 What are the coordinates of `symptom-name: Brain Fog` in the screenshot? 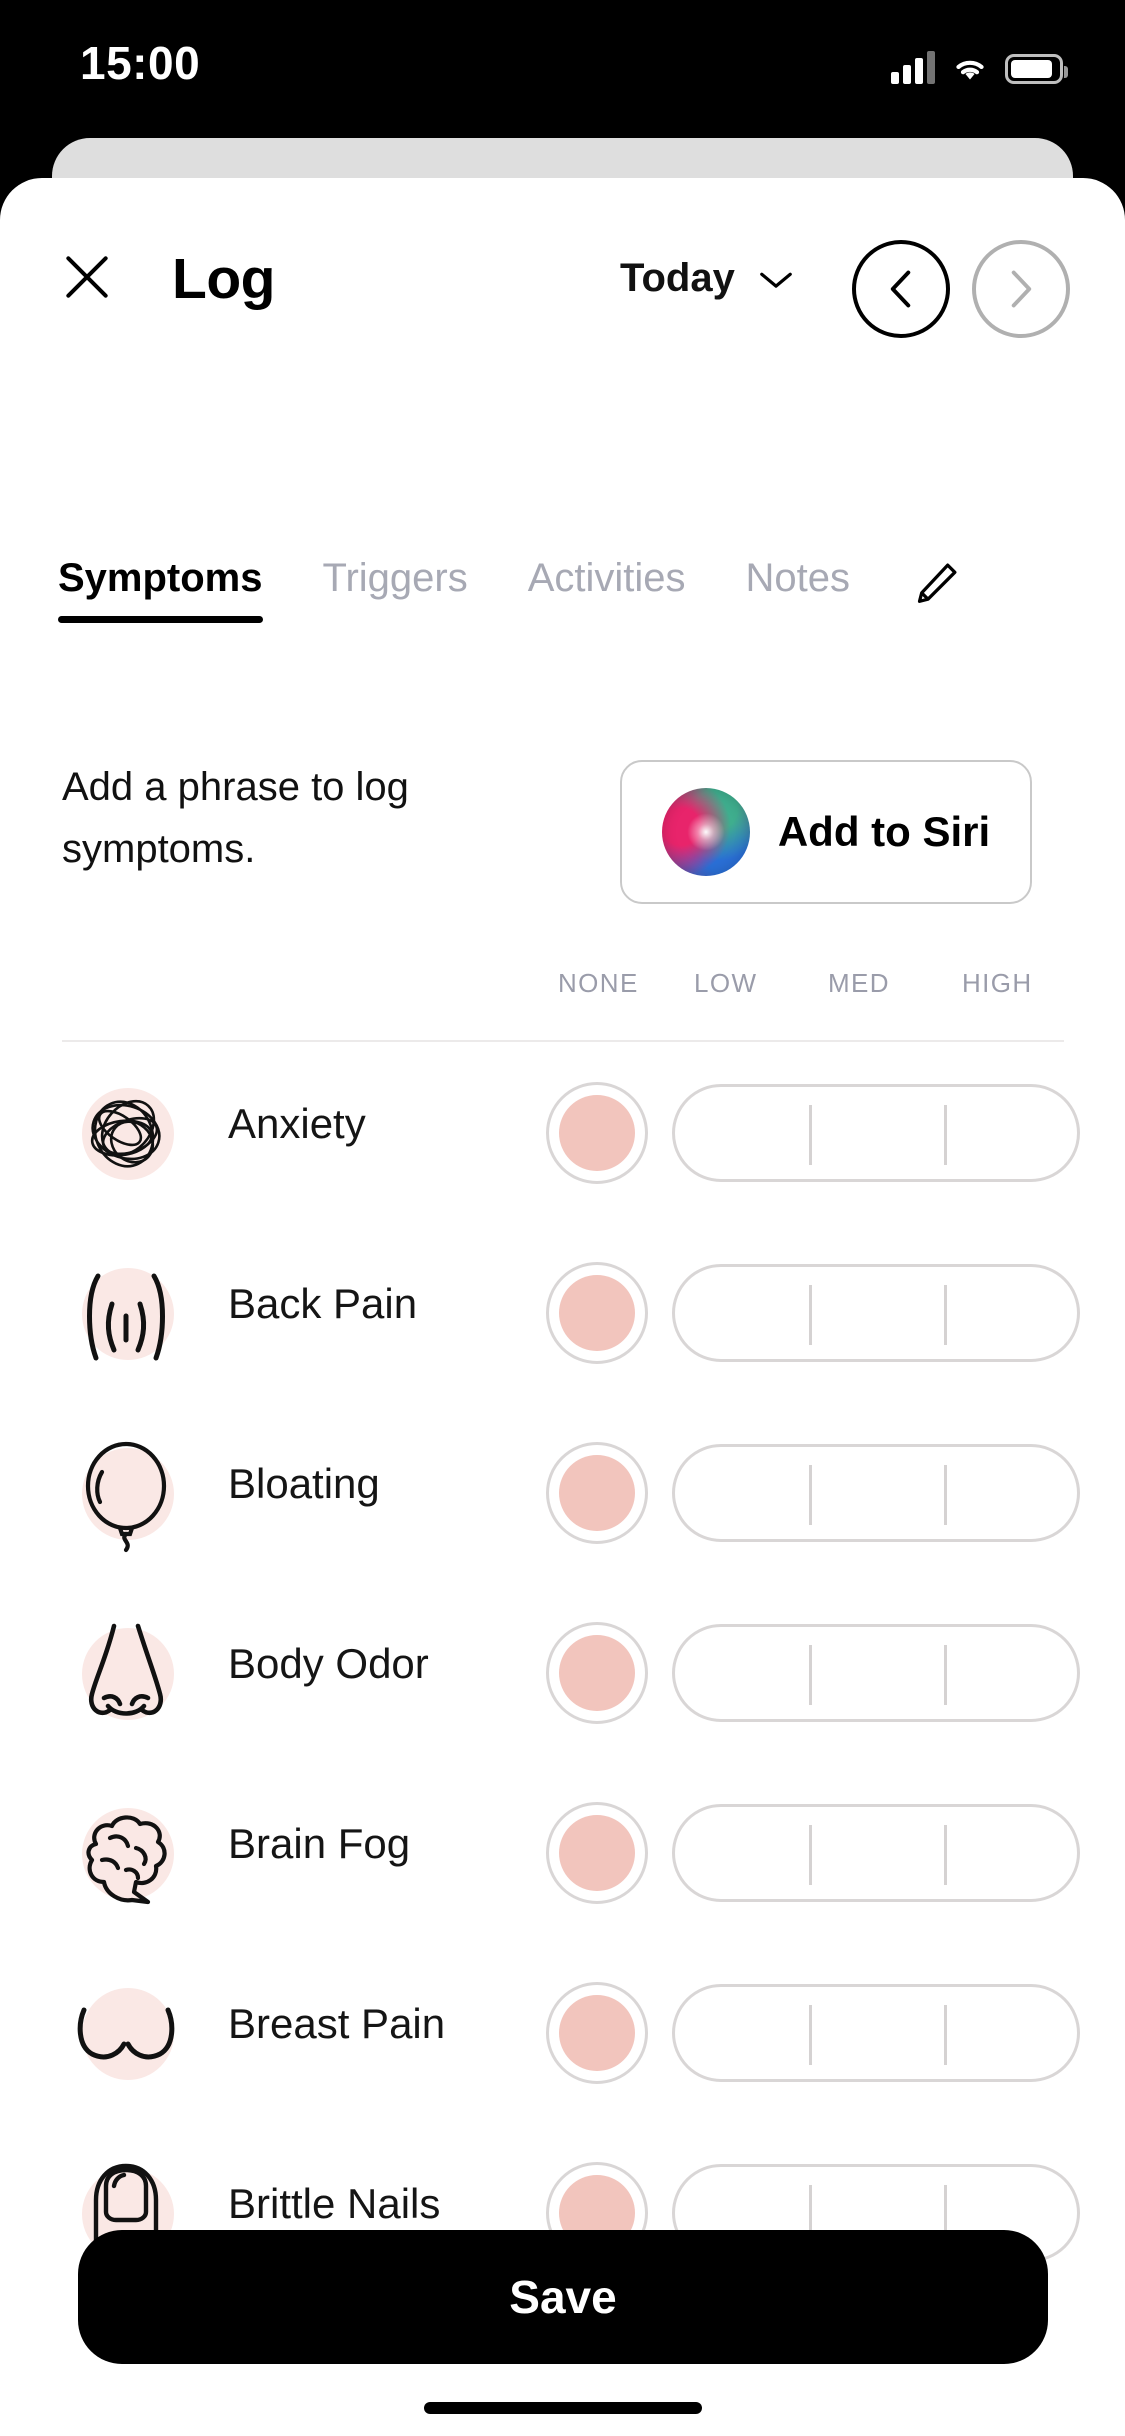 It's located at (319, 1843).